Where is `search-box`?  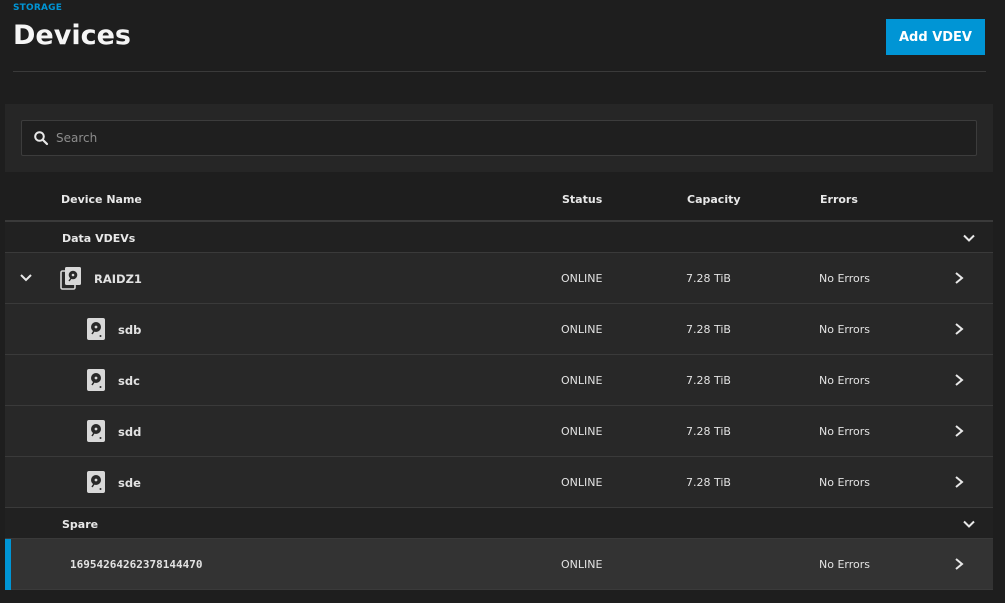
search-box is located at coordinates (499, 138).